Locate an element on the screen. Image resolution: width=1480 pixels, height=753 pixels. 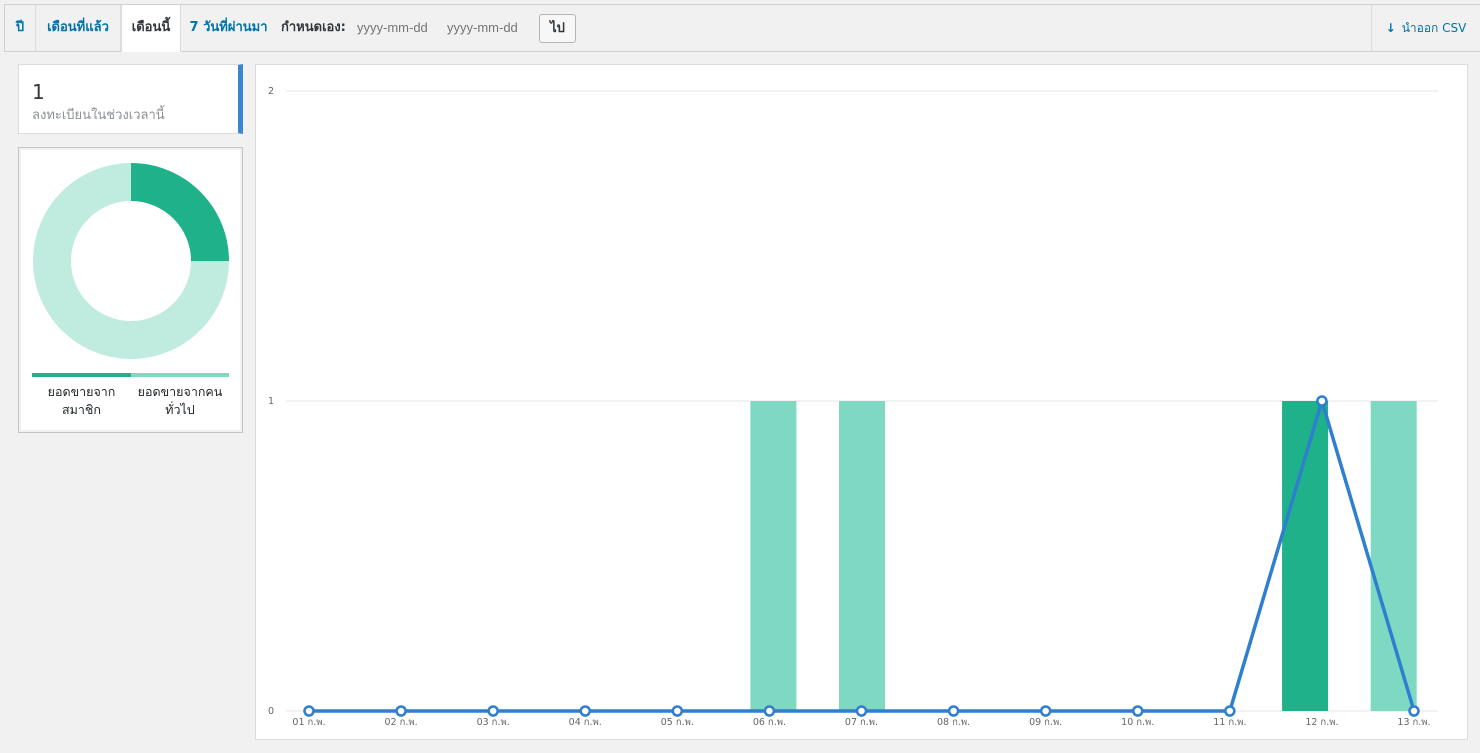
tab-last-7-days: 7 วันที่ผ่านมา is located at coordinates (228, 28).